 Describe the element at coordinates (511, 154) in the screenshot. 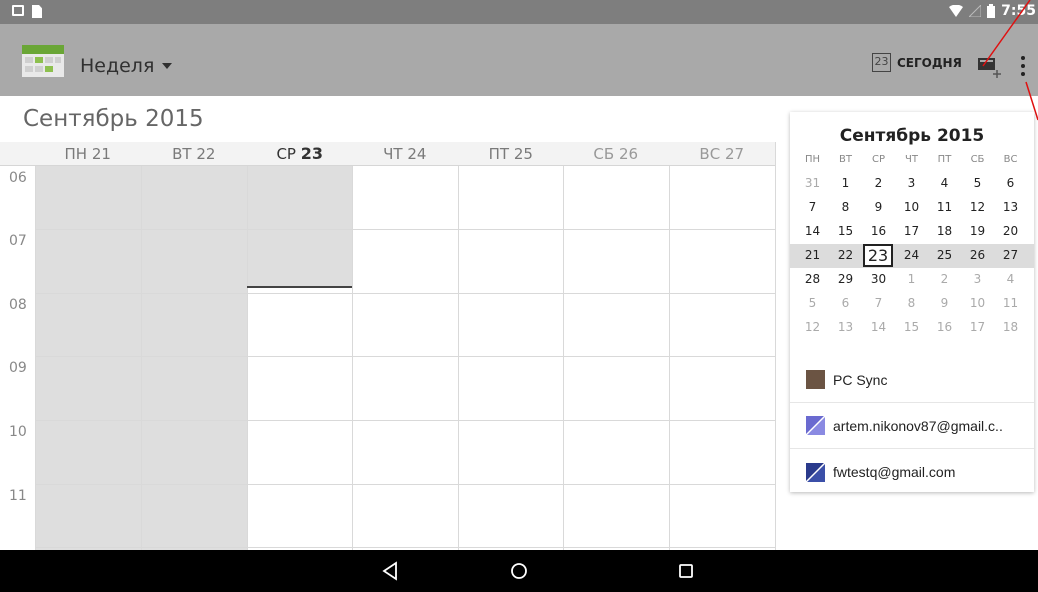

I see `day-header-fri: ПТ 25` at that location.